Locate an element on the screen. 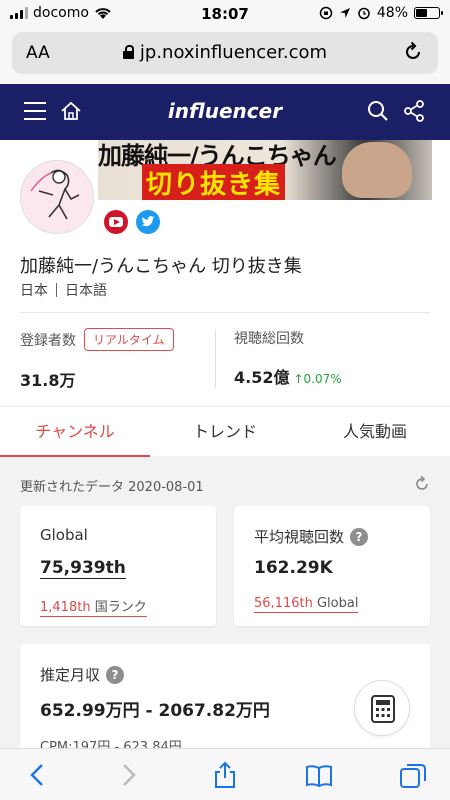  tab-trend: トレンド is located at coordinates (225, 432).